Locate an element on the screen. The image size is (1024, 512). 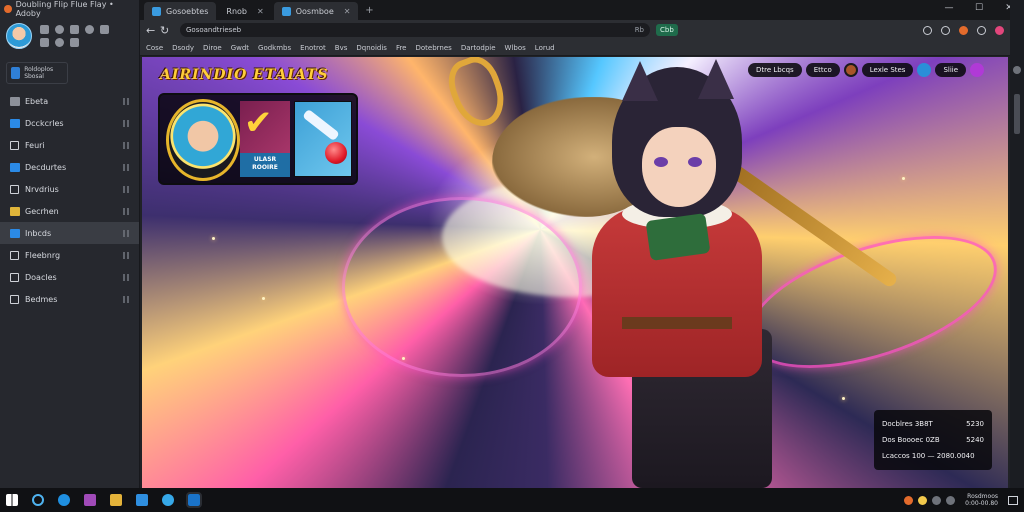
tab-2: Rnob ✕ is located at coordinates (244, 11).